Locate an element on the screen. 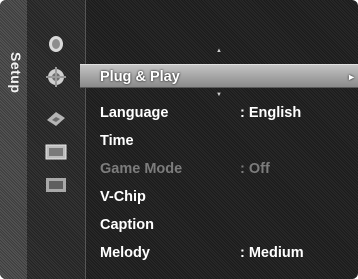 This screenshot has width=358, height=279. scroll-up-arrow: ▲ is located at coordinates (219, 51).